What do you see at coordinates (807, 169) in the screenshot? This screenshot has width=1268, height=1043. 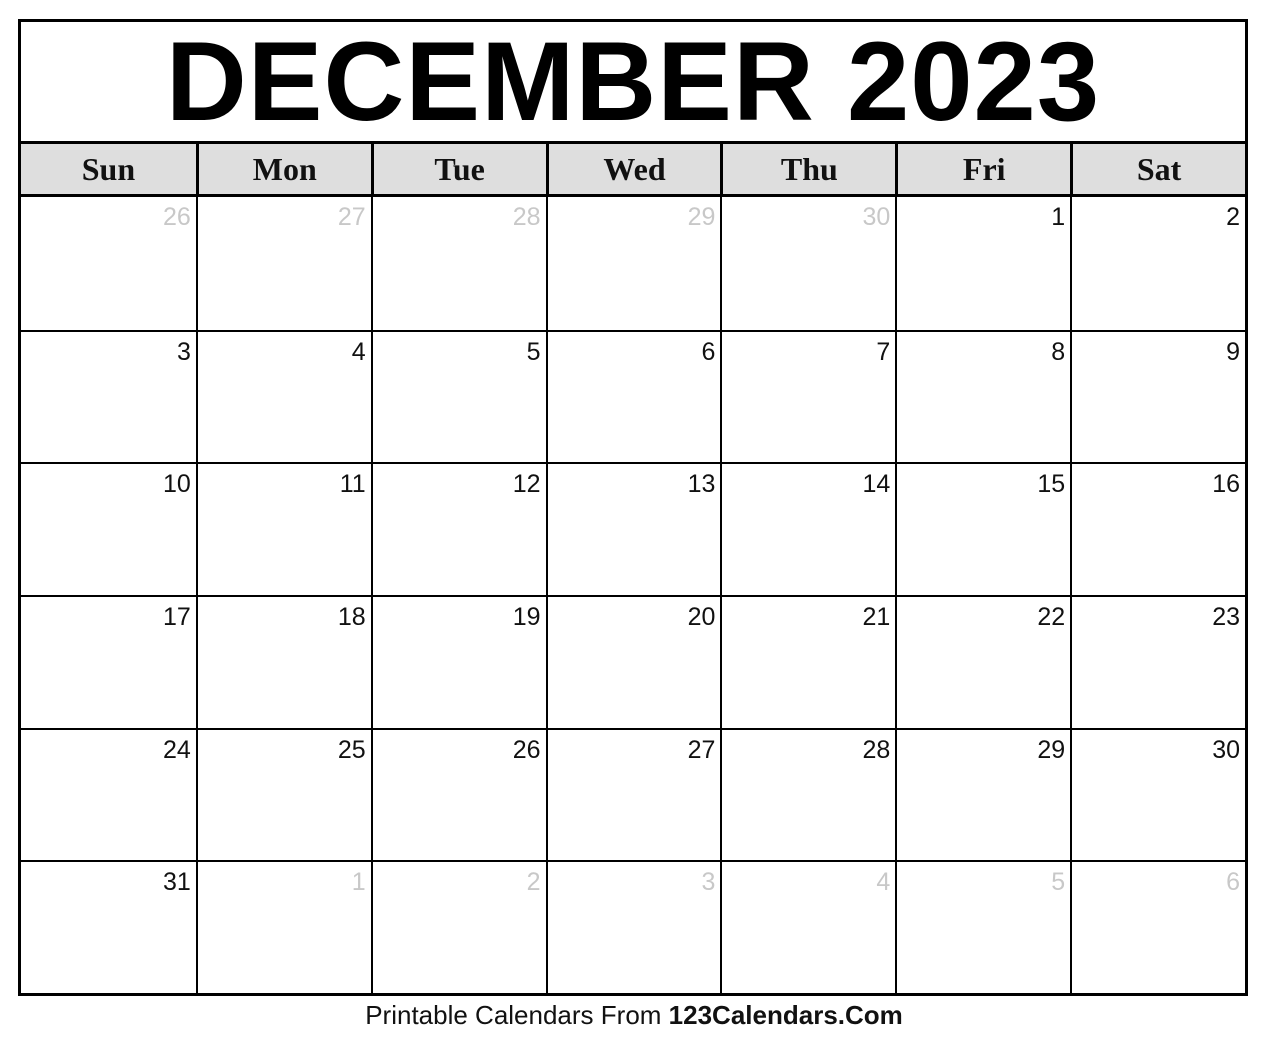 I see `weekday-thu: Thu` at bounding box center [807, 169].